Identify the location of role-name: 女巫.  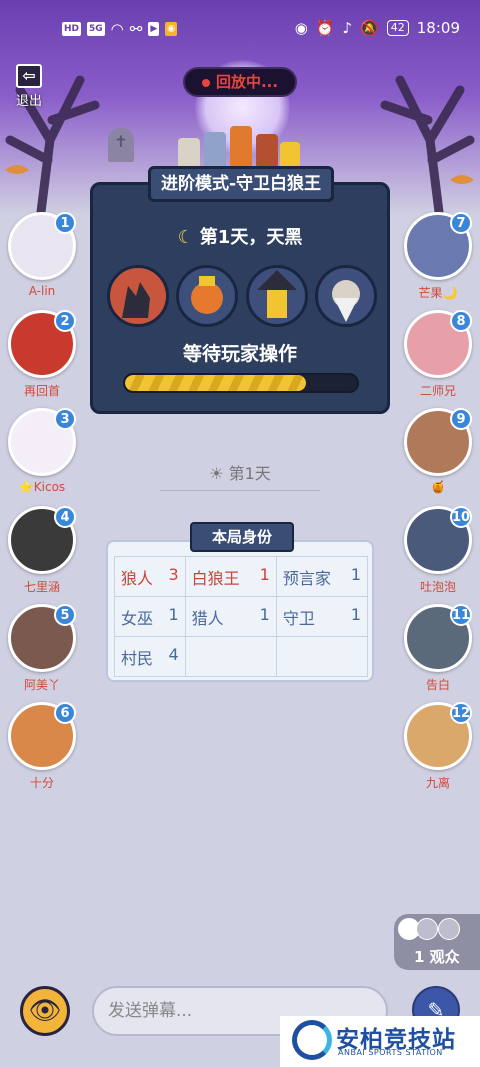
(137, 618).